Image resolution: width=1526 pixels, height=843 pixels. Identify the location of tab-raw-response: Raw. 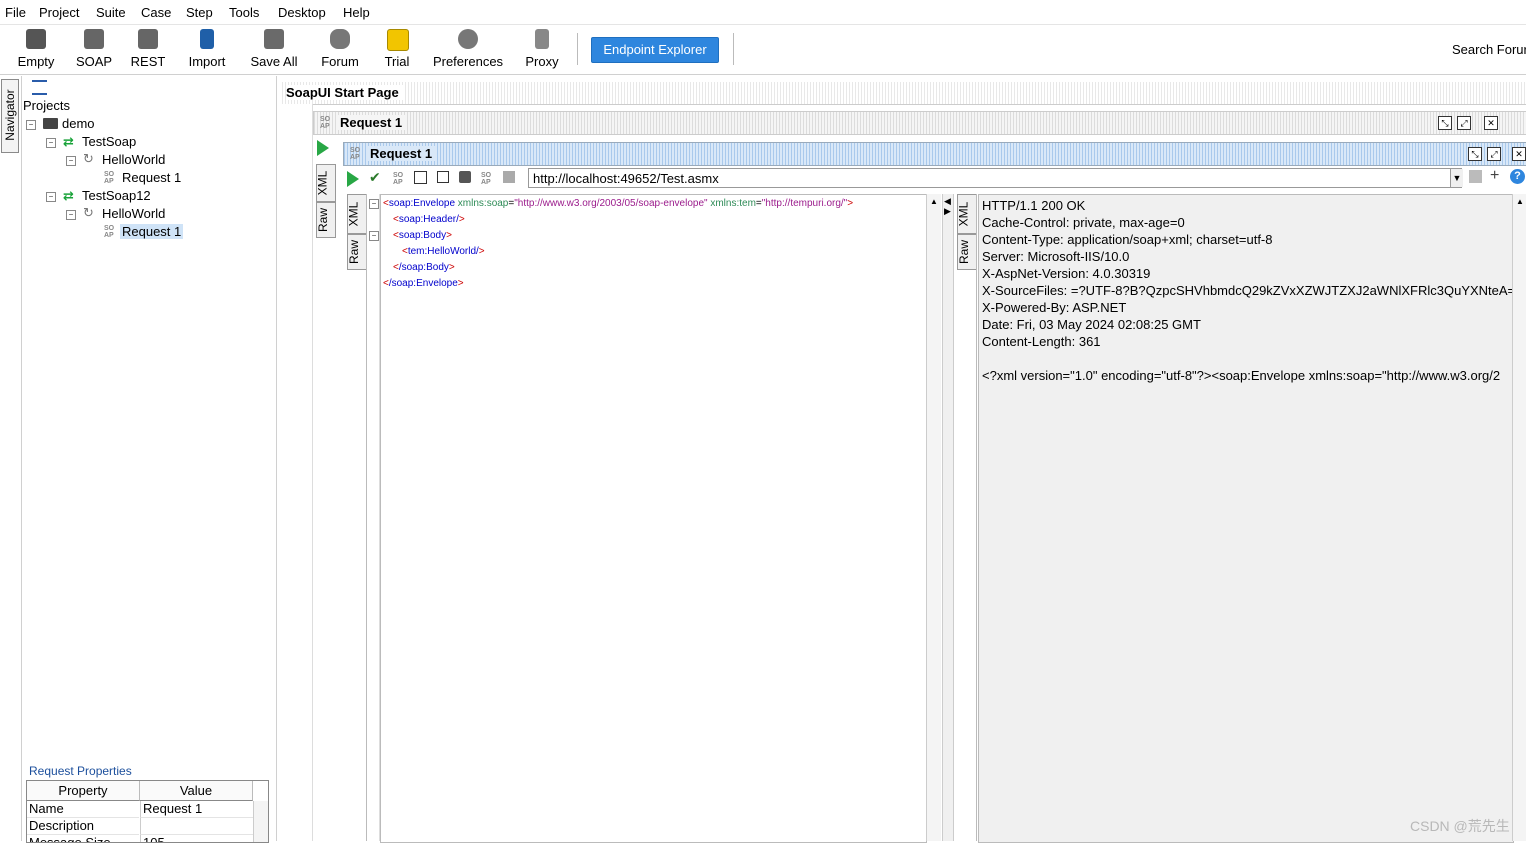
(967, 252).